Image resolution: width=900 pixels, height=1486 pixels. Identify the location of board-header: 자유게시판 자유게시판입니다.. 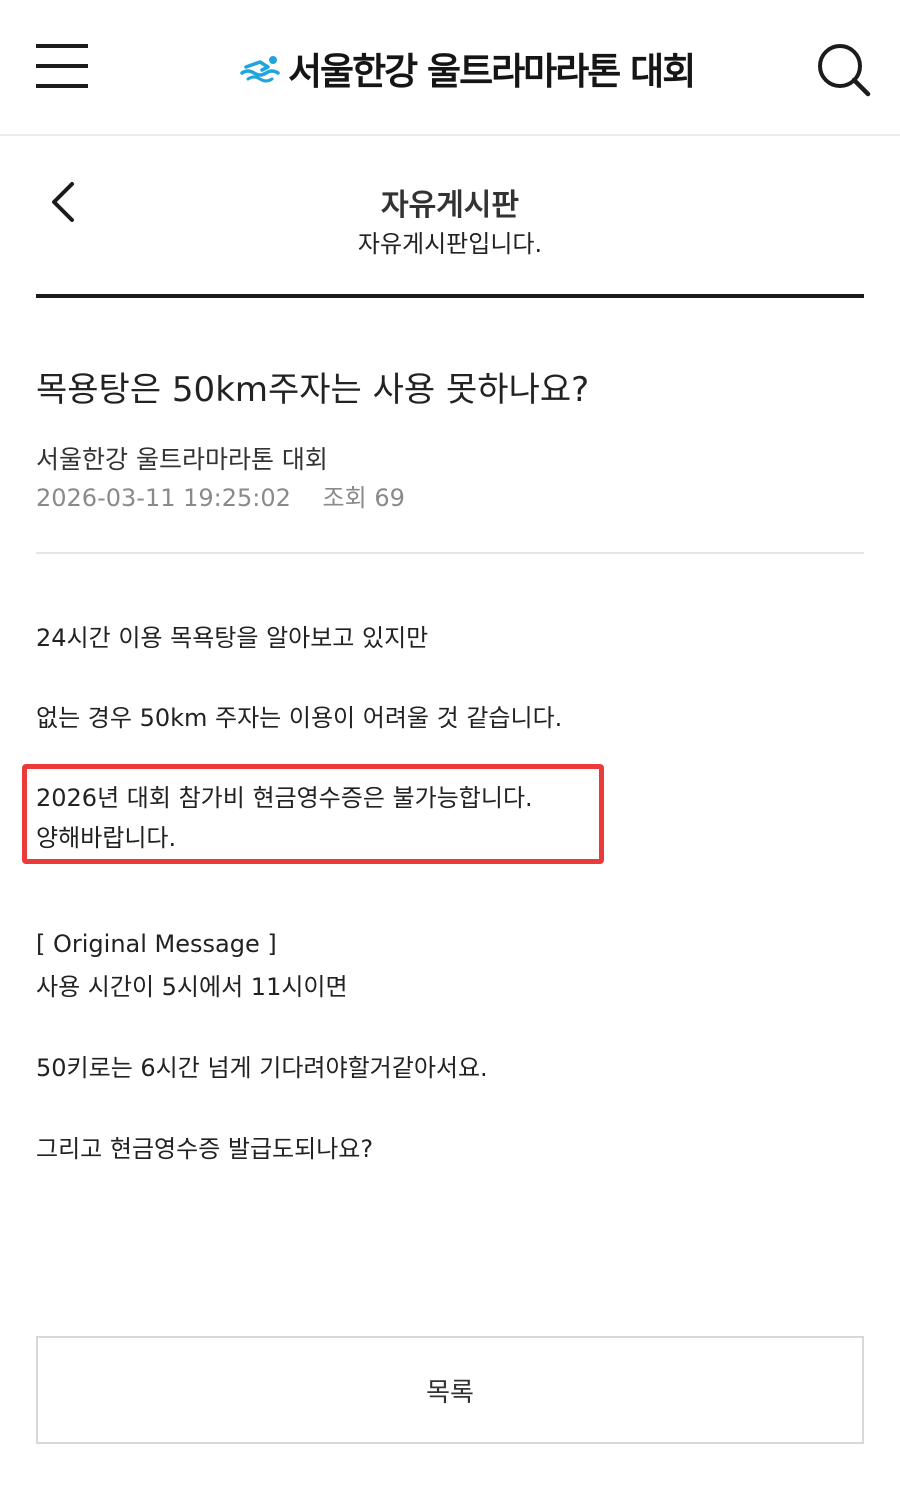
(450, 217).